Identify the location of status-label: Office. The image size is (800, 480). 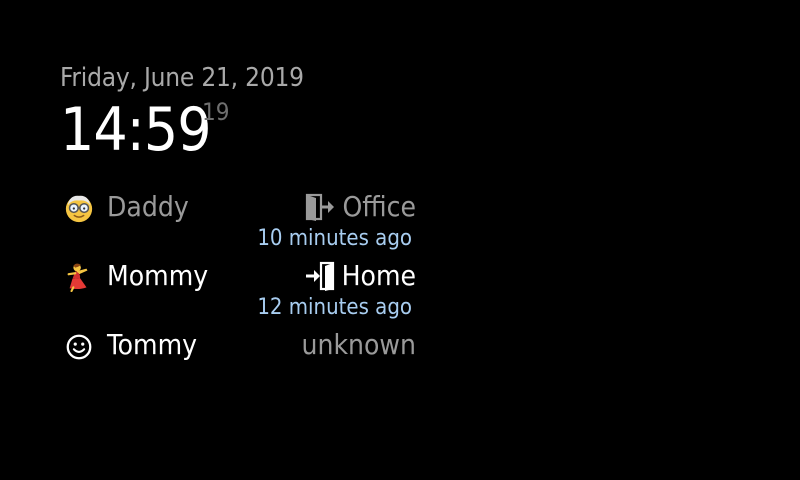
(379, 206).